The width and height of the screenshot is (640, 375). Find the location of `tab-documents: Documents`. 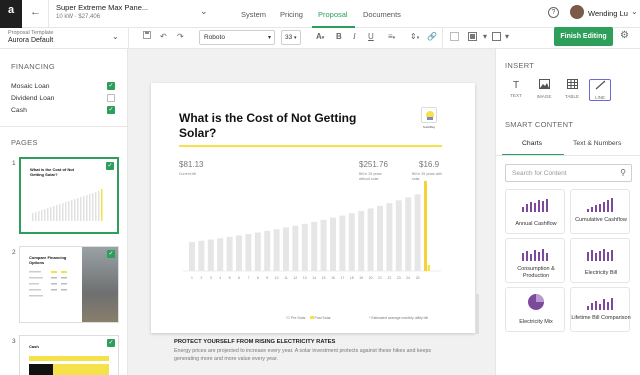

tab-documents: Documents is located at coordinates (382, 14).